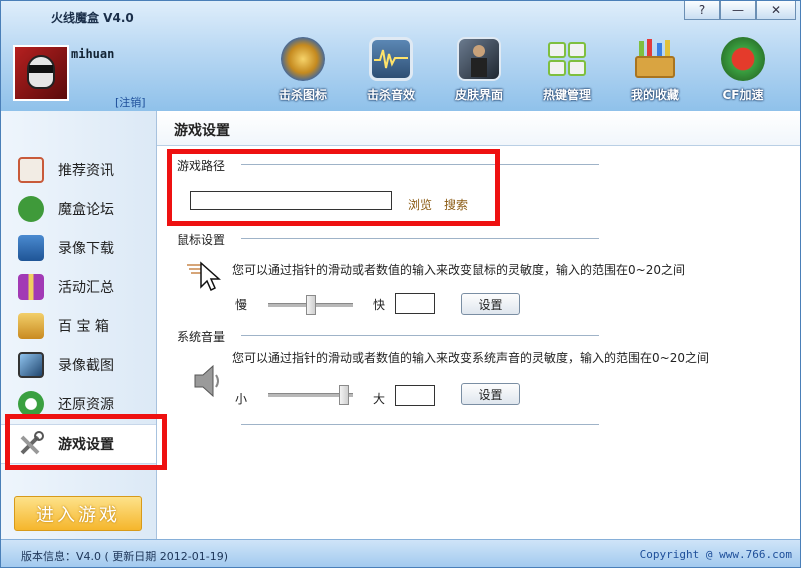  Describe the element at coordinates (31, 365) in the screenshot. I see `screenshot-icon` at that location.